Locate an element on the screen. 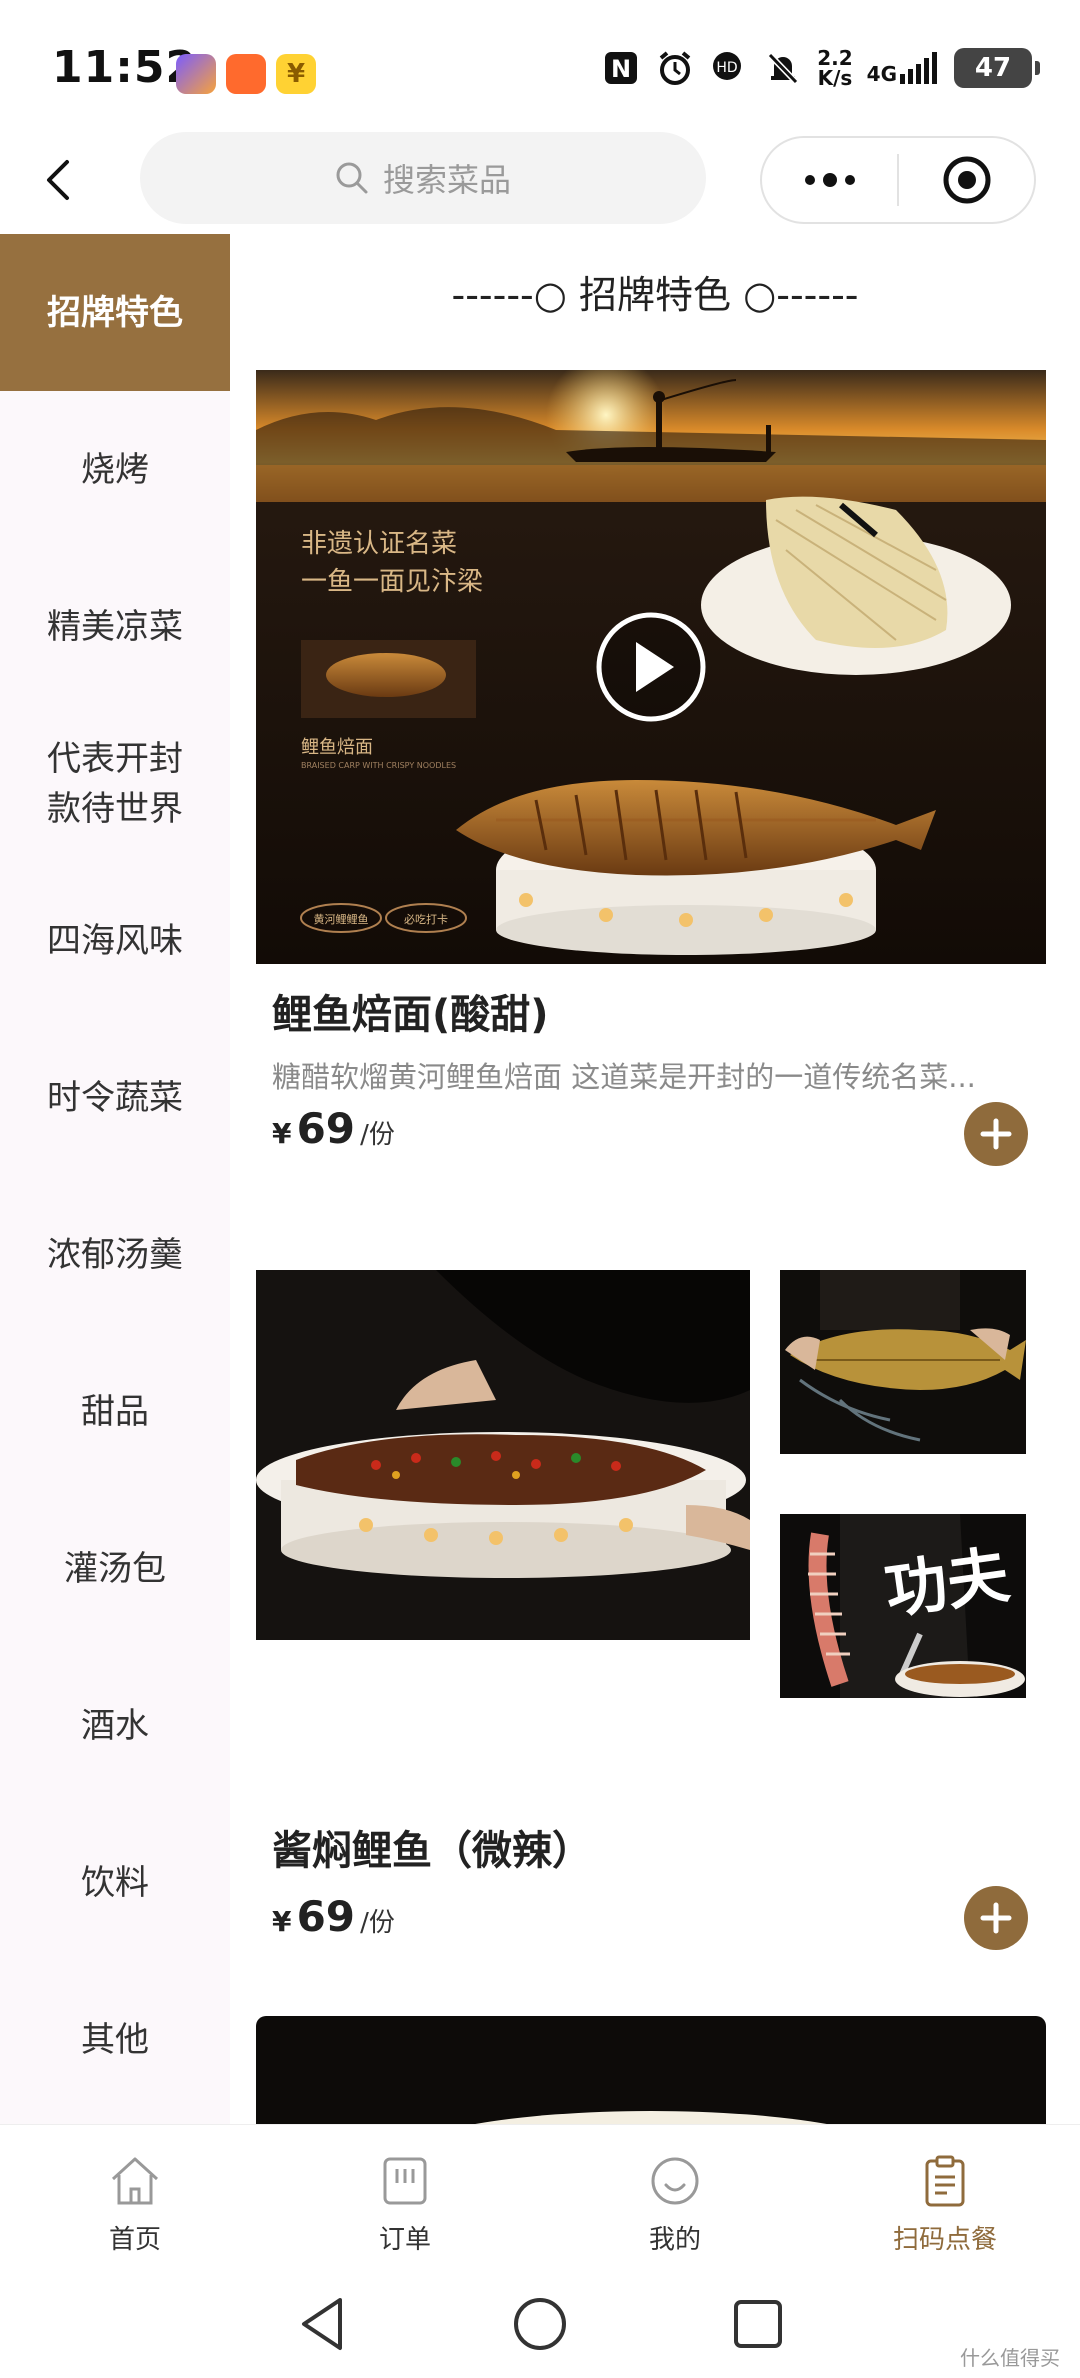  system-home-button is located at coordinates (540, 2326).